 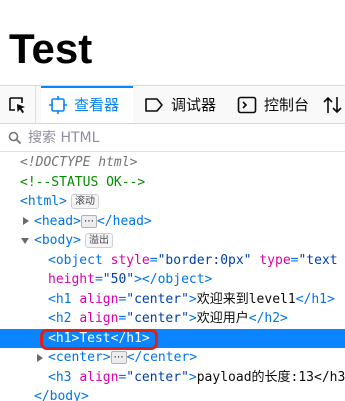 What do you see at coordinates (318, 260) in the screenshot?
I see `object-type-value: "text` at bounding box center [318, 260].